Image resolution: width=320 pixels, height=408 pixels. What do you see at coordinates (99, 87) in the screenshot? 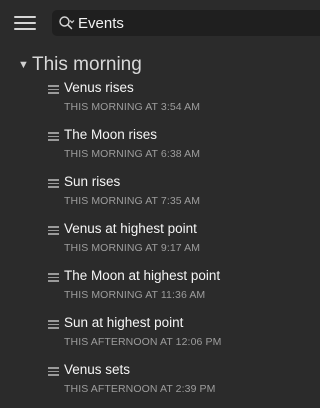
I see `event-title: Venus rises` at bounding box center [99, 87].